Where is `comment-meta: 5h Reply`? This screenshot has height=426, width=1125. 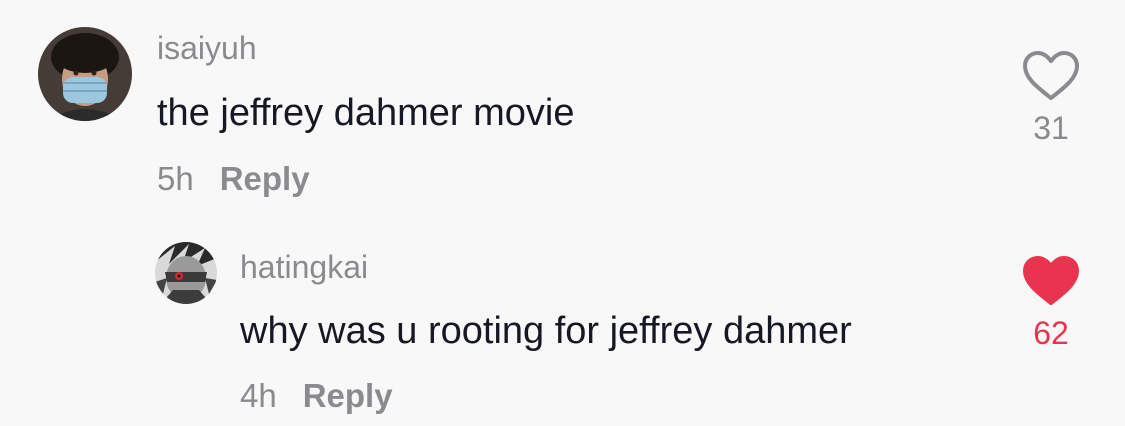 comment-meta: 5h Reply is located at coordinates (233, 179).